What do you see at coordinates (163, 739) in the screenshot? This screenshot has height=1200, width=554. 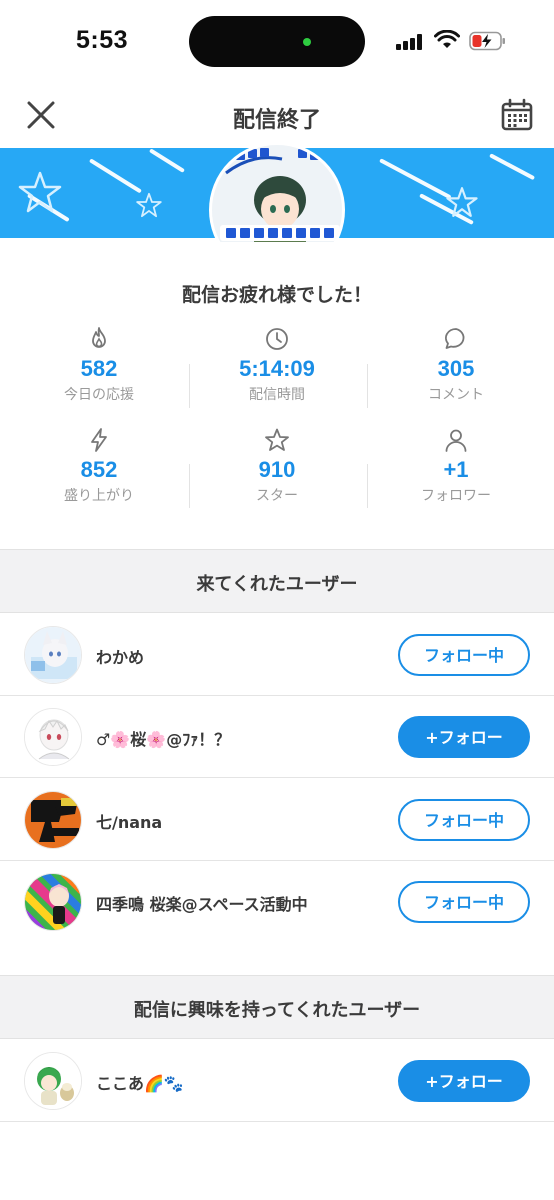 I see `user-name: ♂🌸桜🌸@ﾌｧ！？` at bounding box center [163, 739].